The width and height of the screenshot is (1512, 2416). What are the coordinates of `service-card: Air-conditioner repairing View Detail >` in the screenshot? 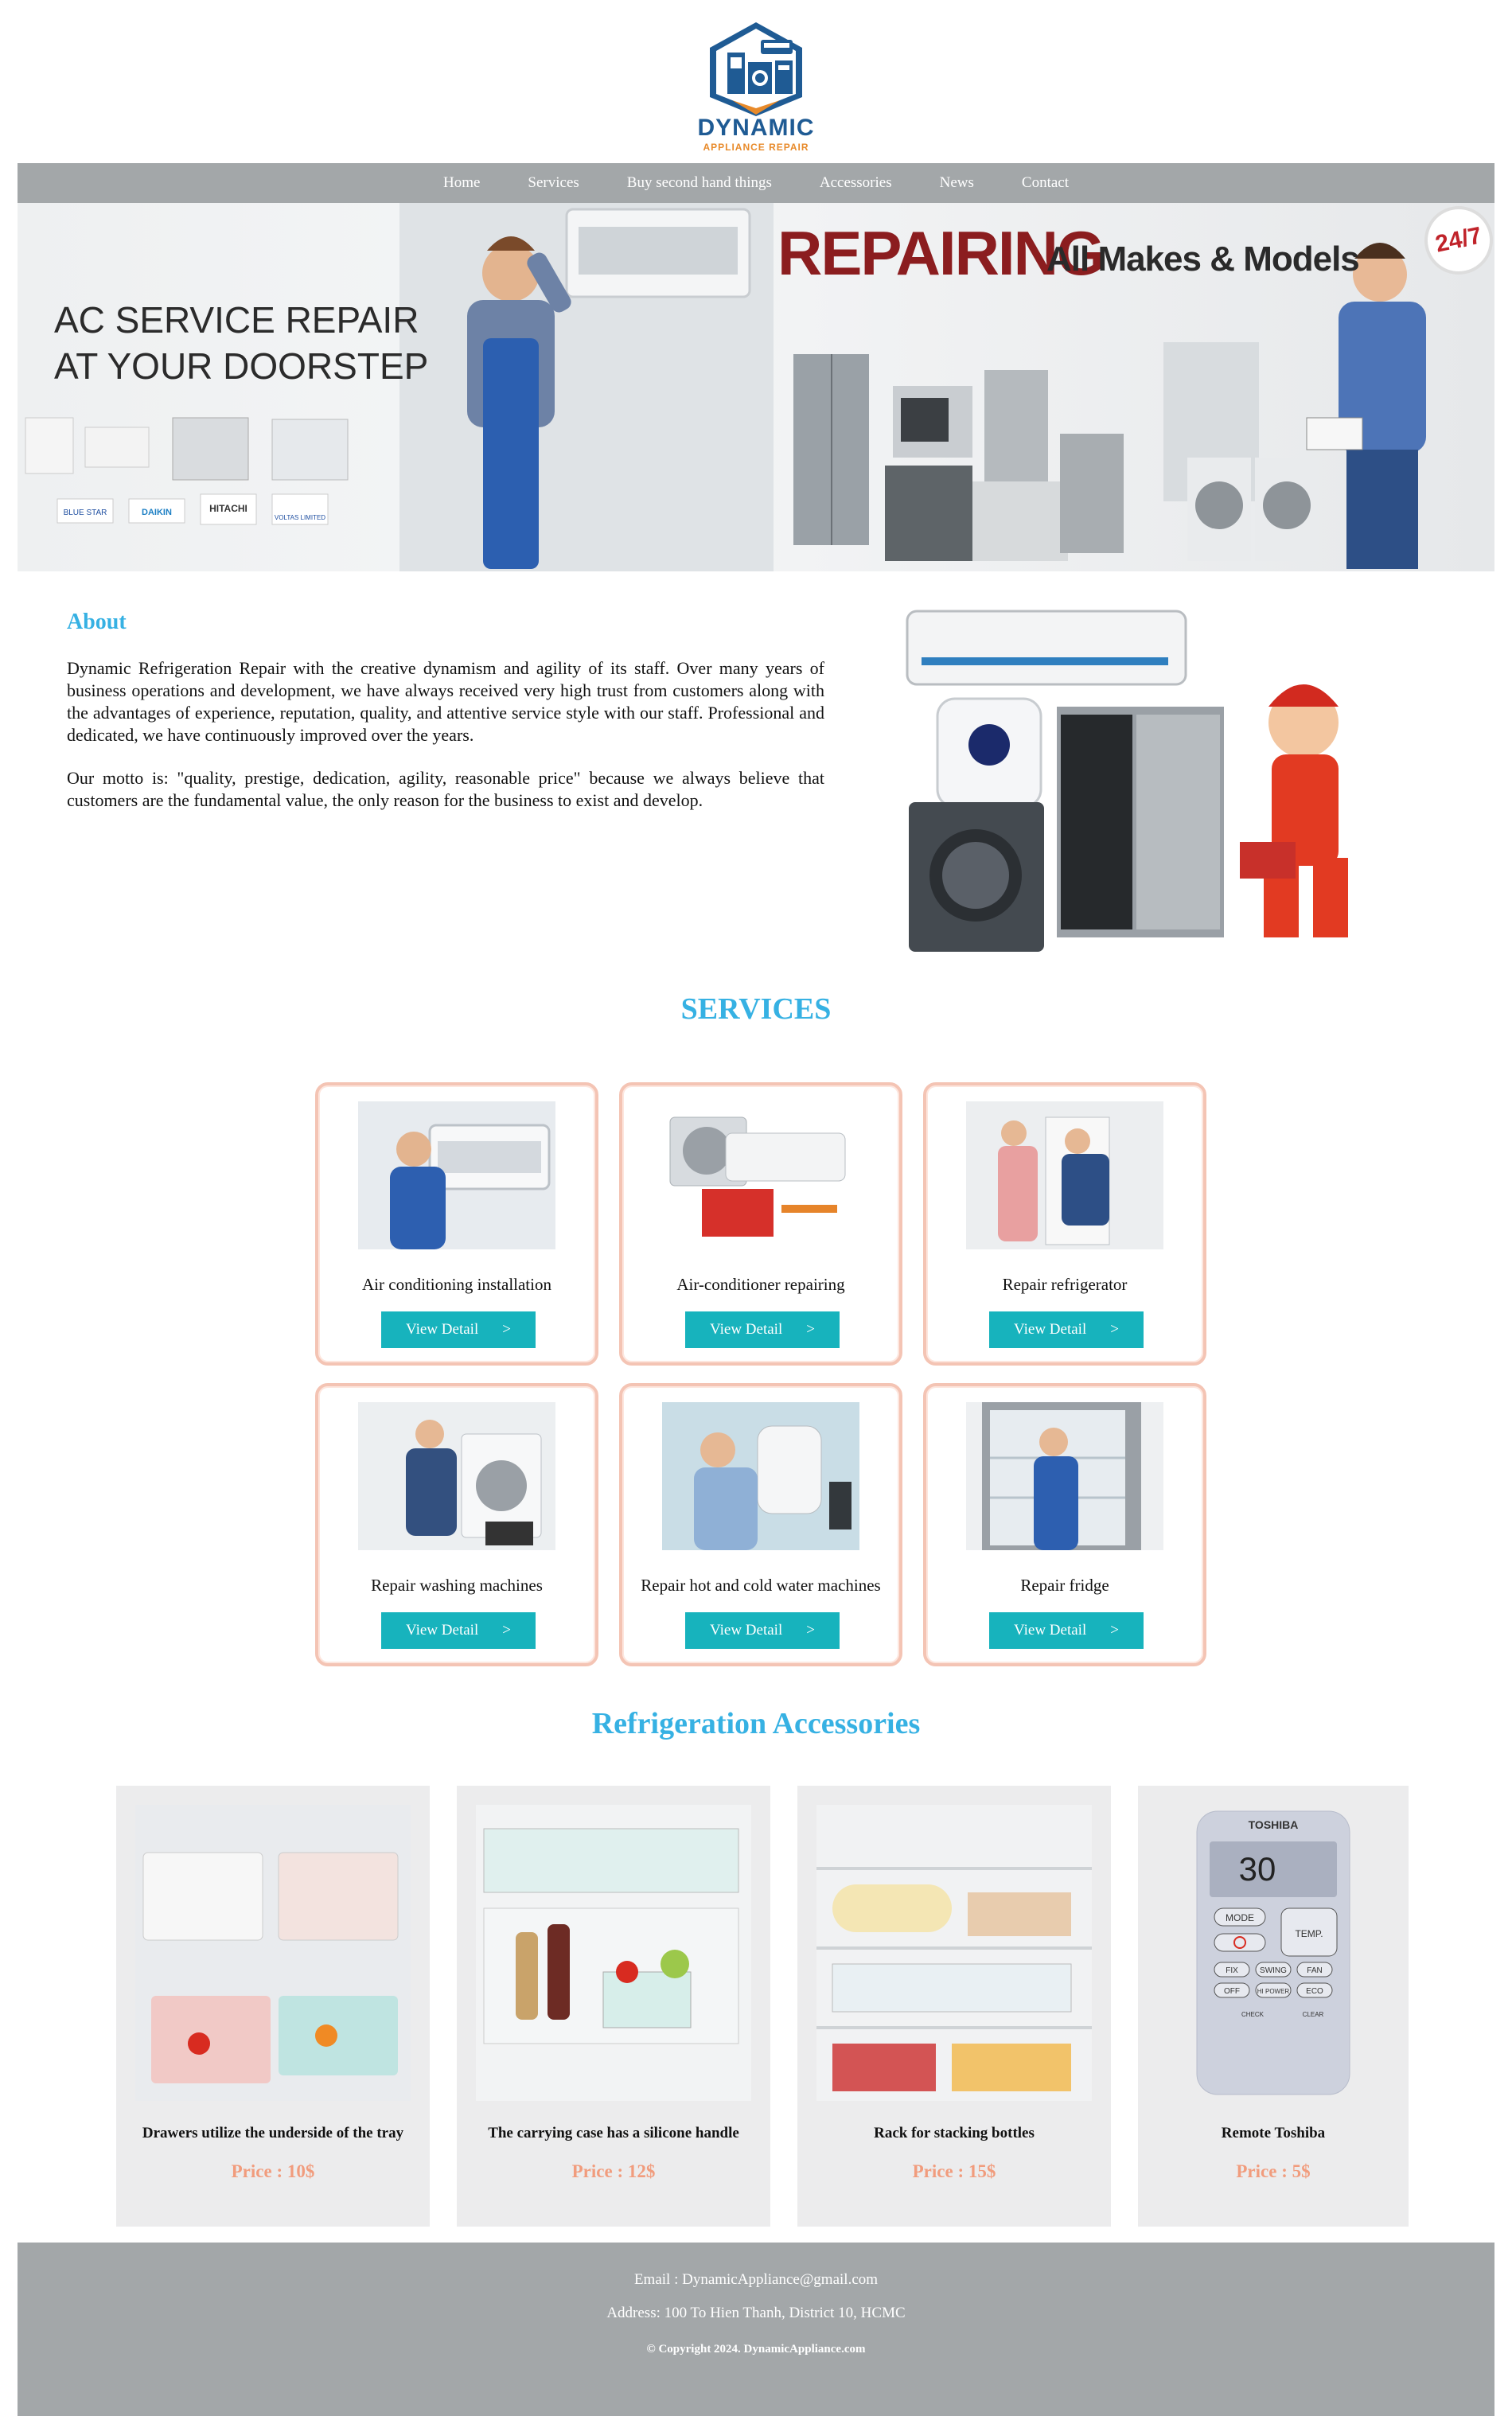 It's located at (760, 1224).